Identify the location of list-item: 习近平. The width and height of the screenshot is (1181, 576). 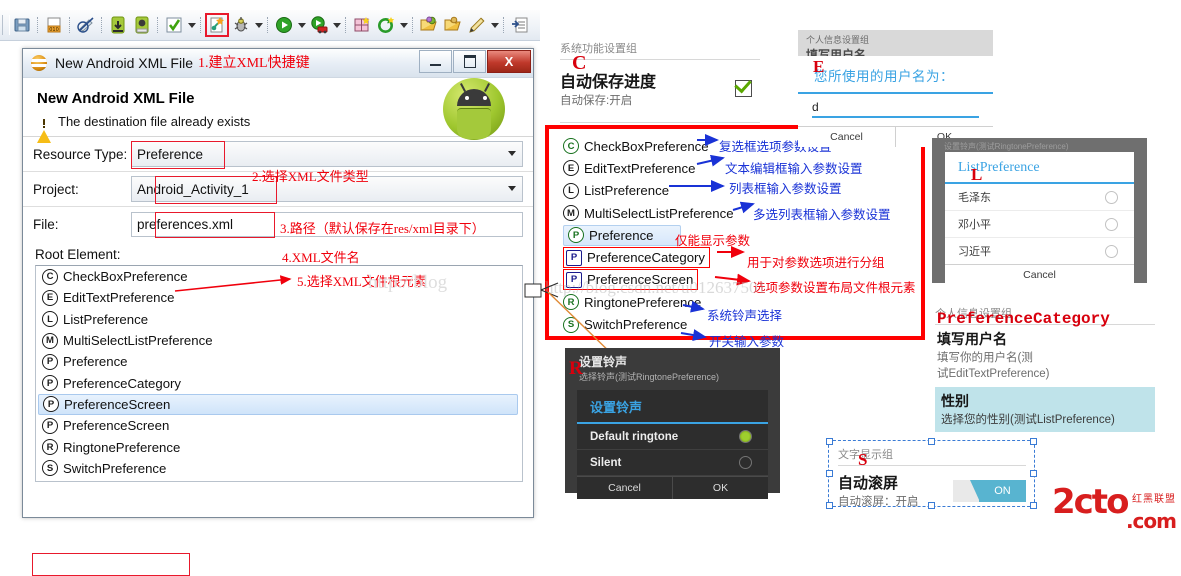
(1039, 251).